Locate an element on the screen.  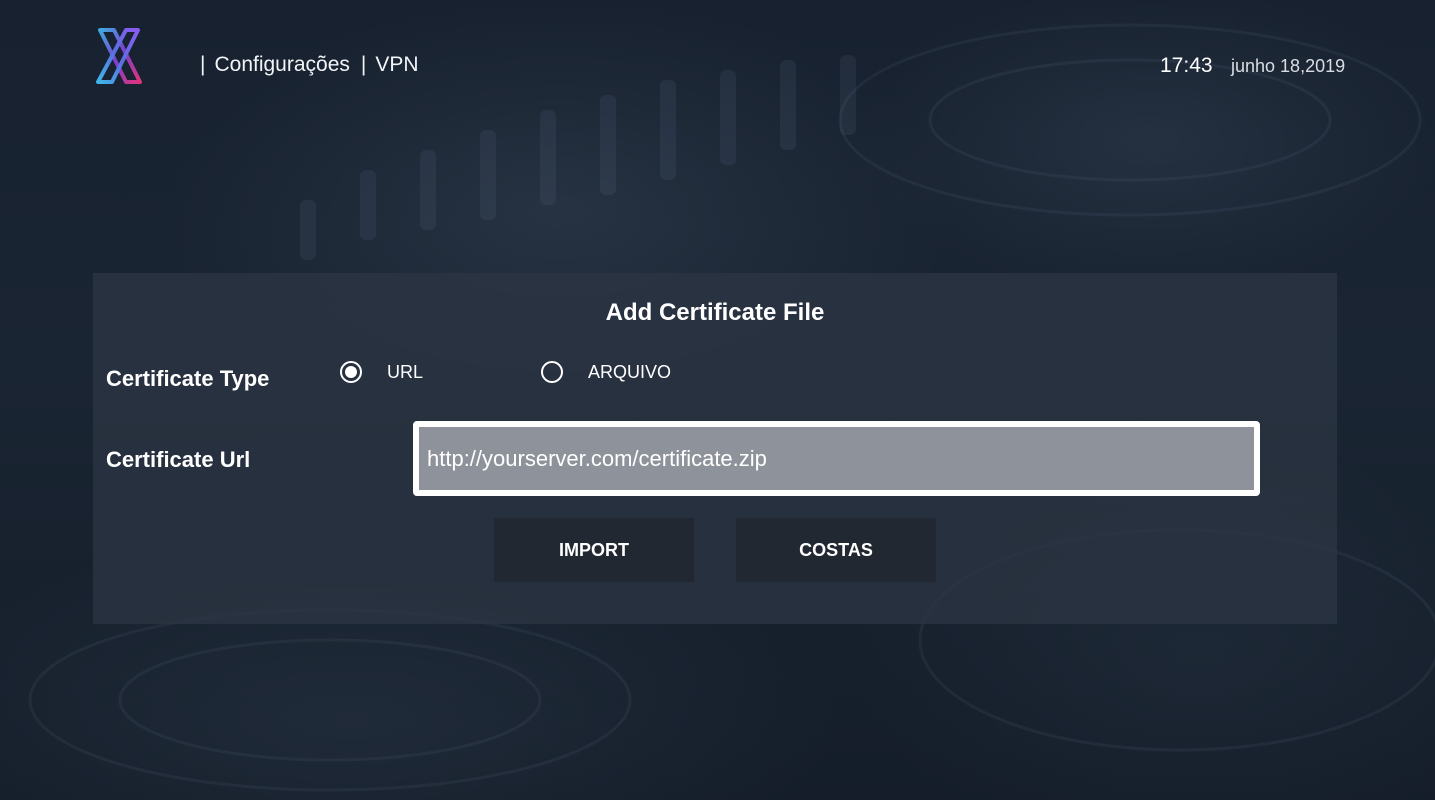
certificate-url-field is located at coordinates (836, 458).